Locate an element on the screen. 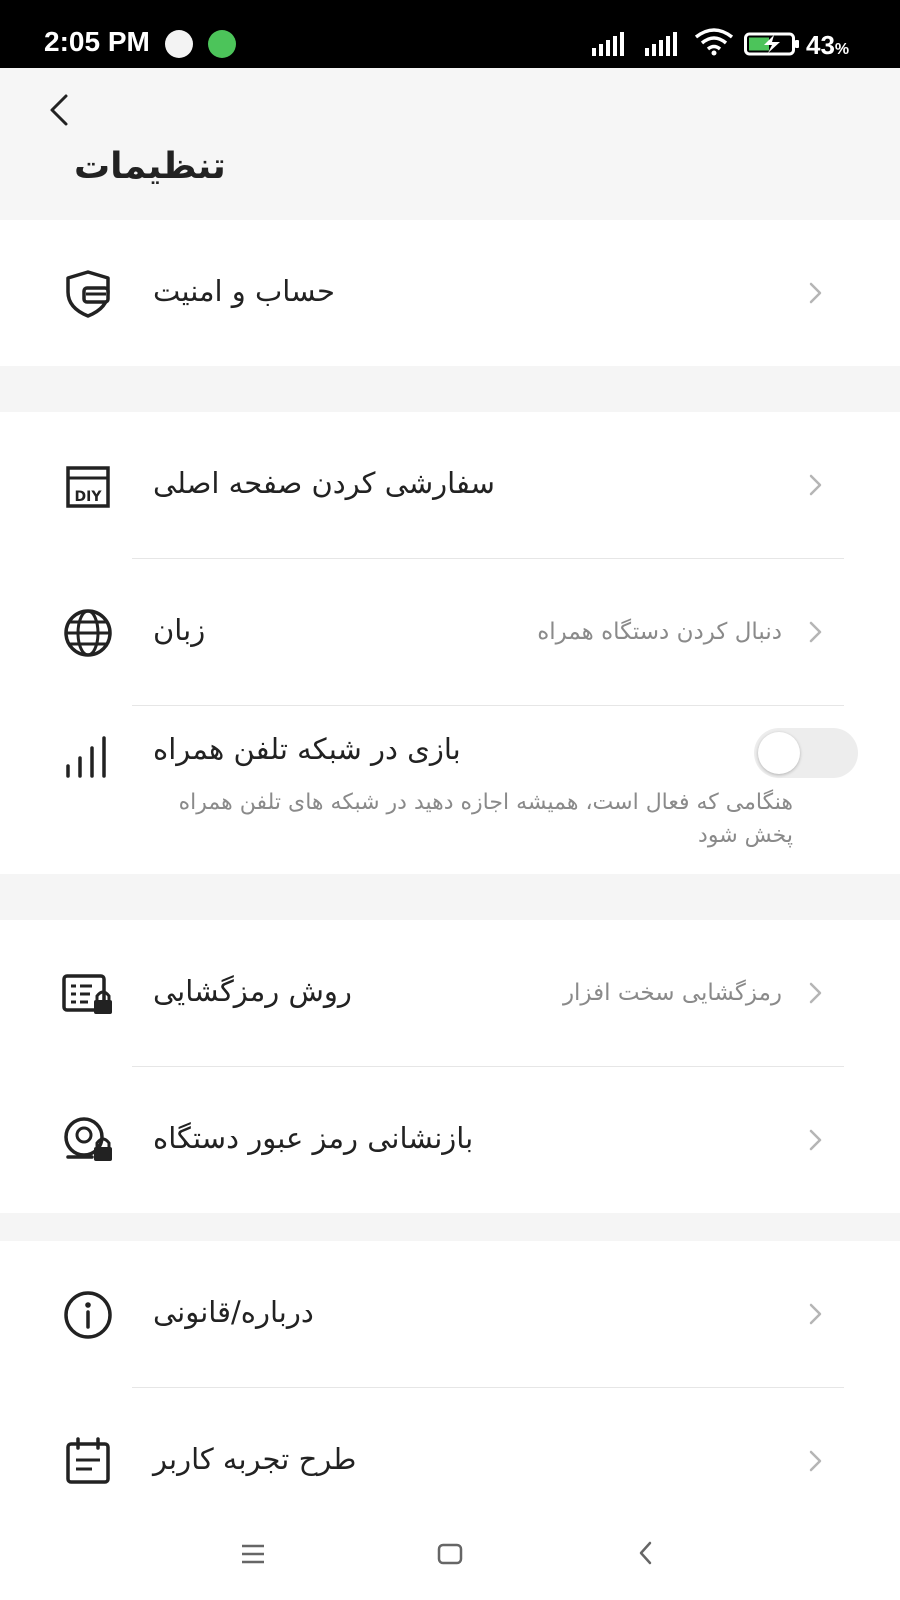  decode-lock-icon is located at coordinates (87, 994).